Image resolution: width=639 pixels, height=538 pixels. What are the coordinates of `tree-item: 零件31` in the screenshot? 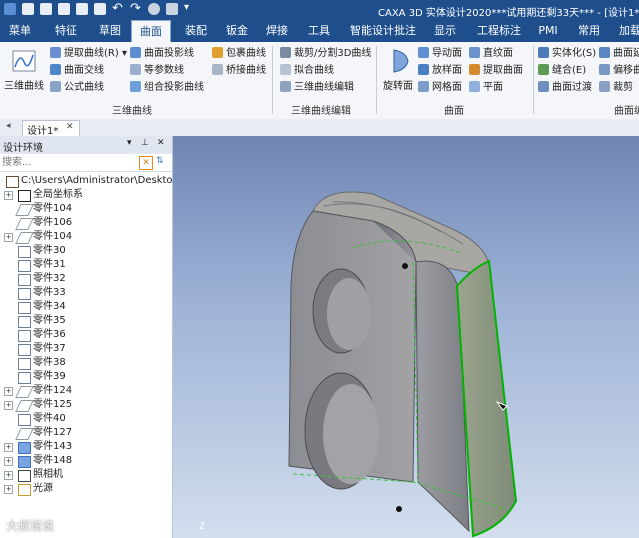 It's located at (86, 265).